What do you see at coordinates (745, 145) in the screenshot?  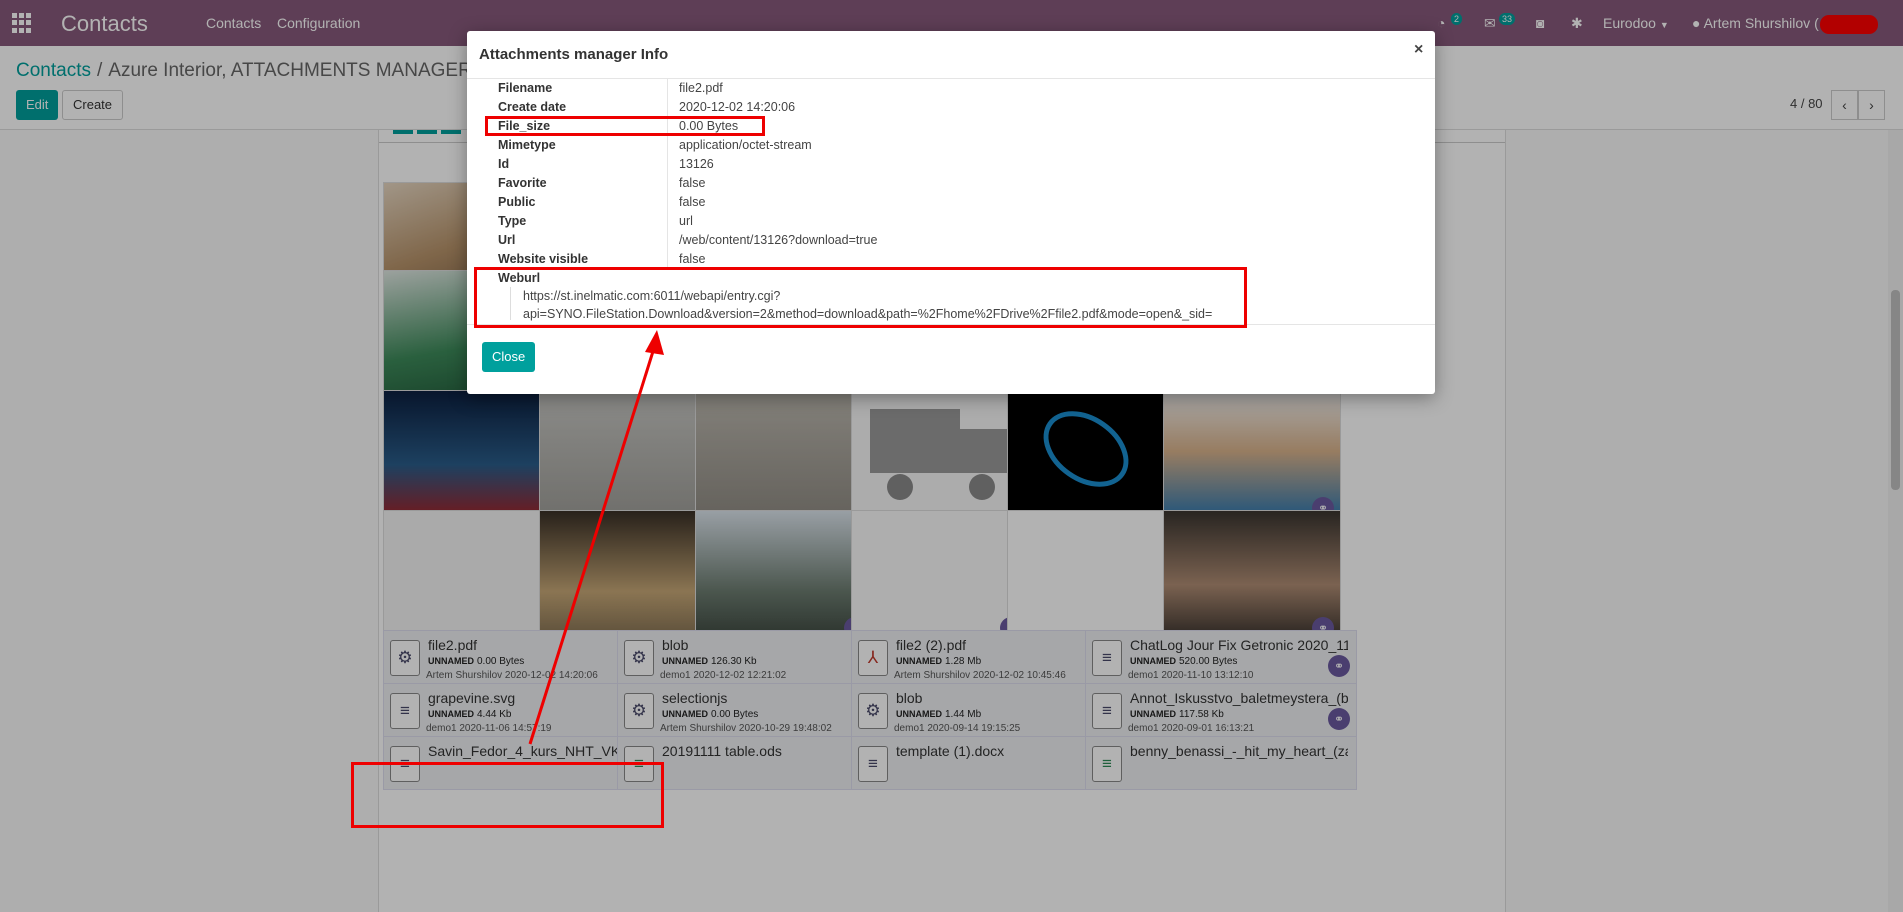 I see `field-value: application/octet-stream` at bounding box center [745, 145].